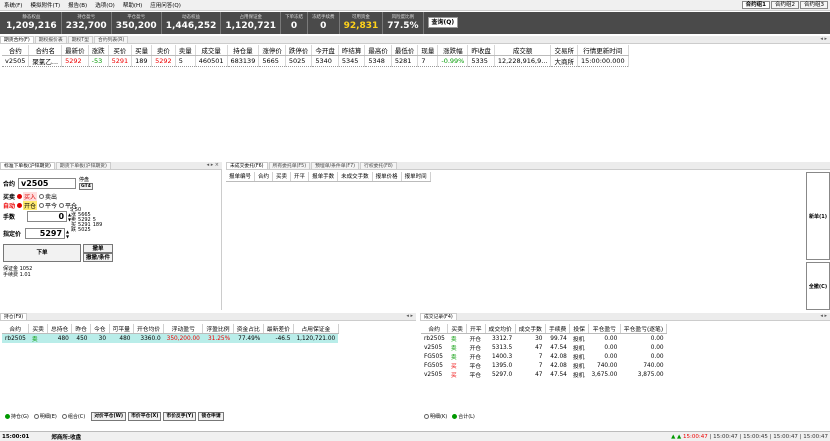 The height and width of the screenshot is (441, 830). What do you see at coordinates (500, 329) in the screenshot?
I see `trade-header: 成交均价` at bounding box center [500, 329].